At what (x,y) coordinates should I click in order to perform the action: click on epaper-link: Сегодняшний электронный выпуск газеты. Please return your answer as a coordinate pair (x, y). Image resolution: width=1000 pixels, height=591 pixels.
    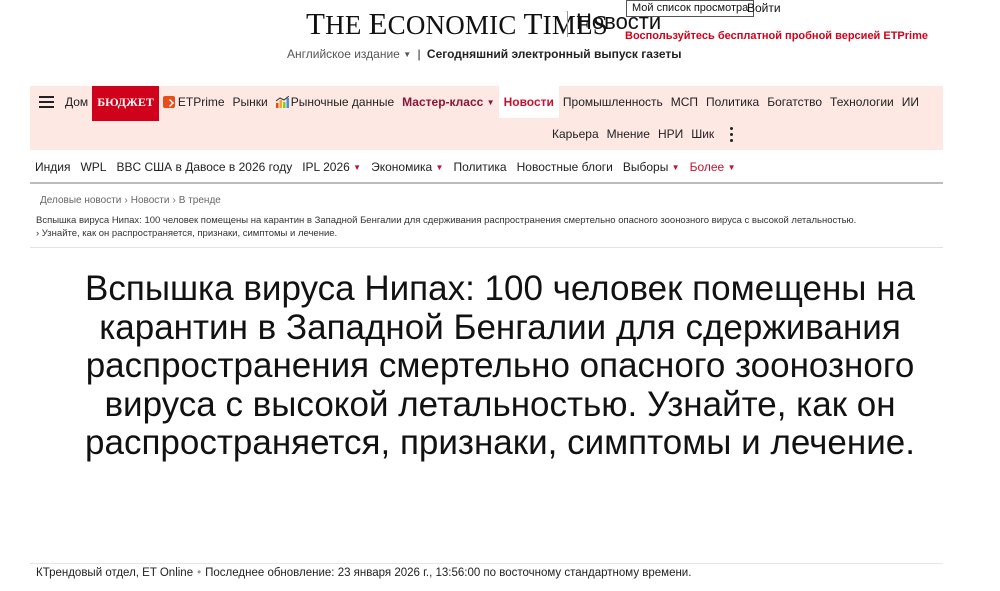
    Looking at the image, I should click on (554, 54).